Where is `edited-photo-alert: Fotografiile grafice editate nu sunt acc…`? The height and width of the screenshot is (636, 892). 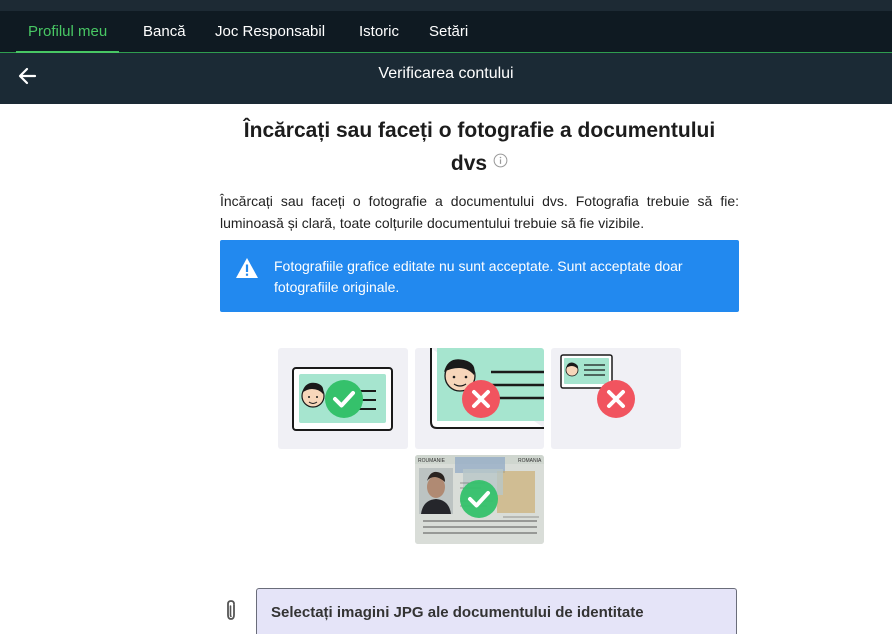
edited-photo-alert: Fotografiile grafice editate nu sunt acc… is located at coordinates (479, 276).